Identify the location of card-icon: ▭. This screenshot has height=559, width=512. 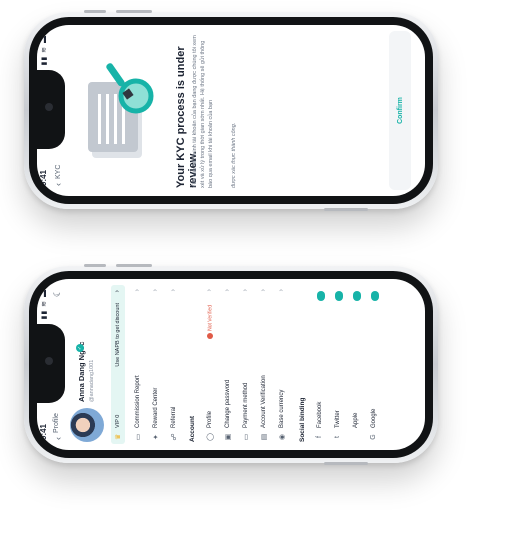
(246, 437).